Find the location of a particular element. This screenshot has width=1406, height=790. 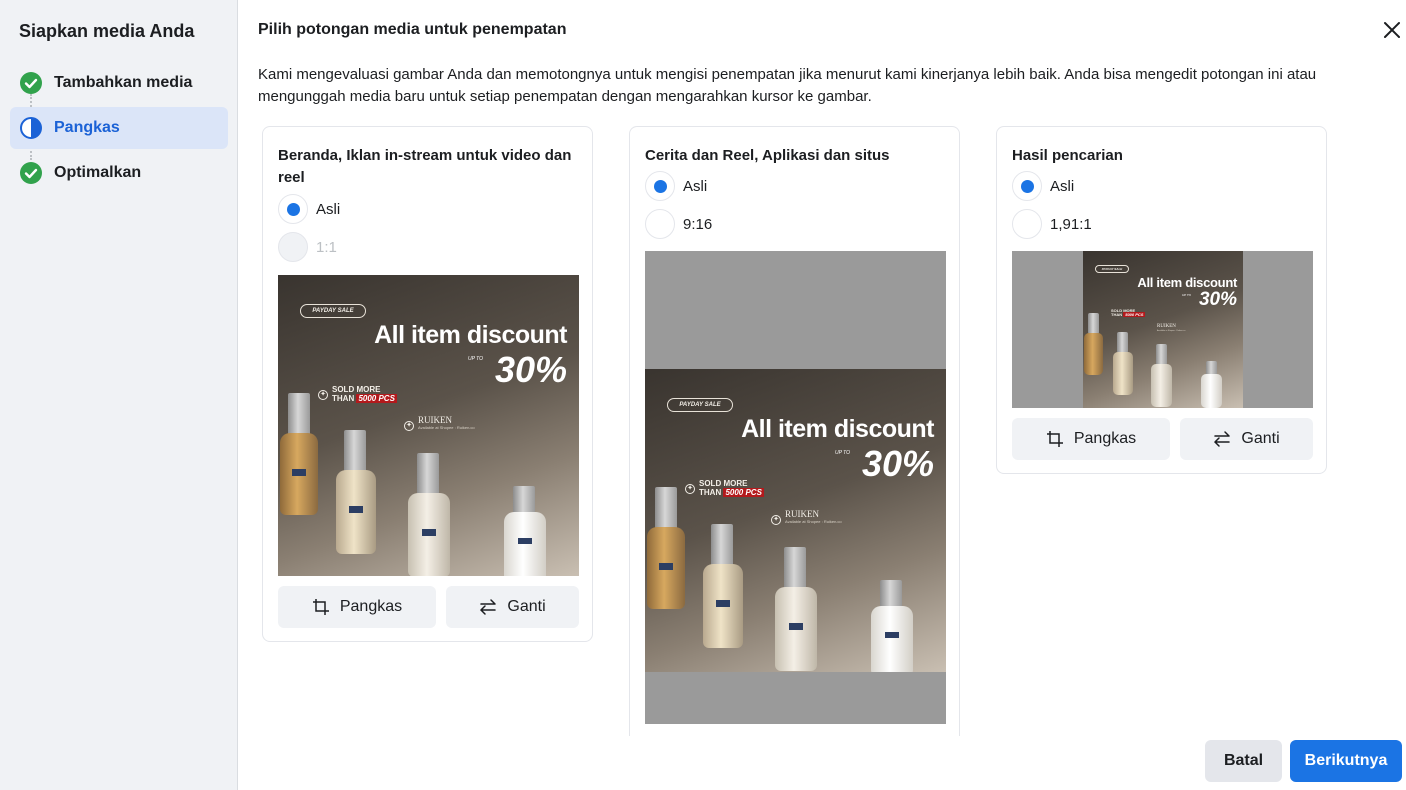

page-title: Pilih potongan media untuk penempatan is located at coordinates (412, 29).